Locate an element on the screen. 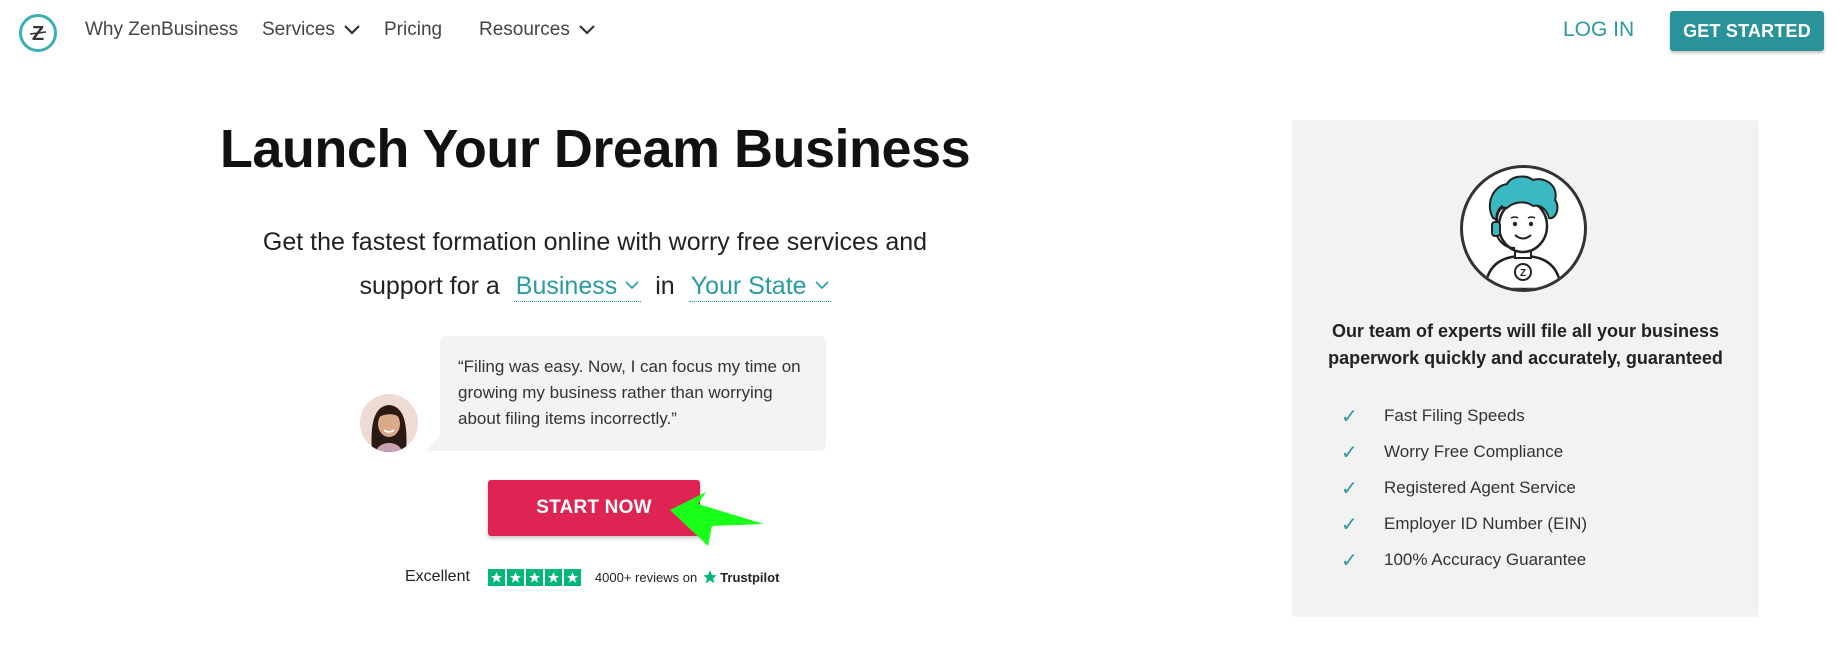 The width and height of the screenshot is (1848, 665). nav-resources: Resources is located at coordinates (537, 30).